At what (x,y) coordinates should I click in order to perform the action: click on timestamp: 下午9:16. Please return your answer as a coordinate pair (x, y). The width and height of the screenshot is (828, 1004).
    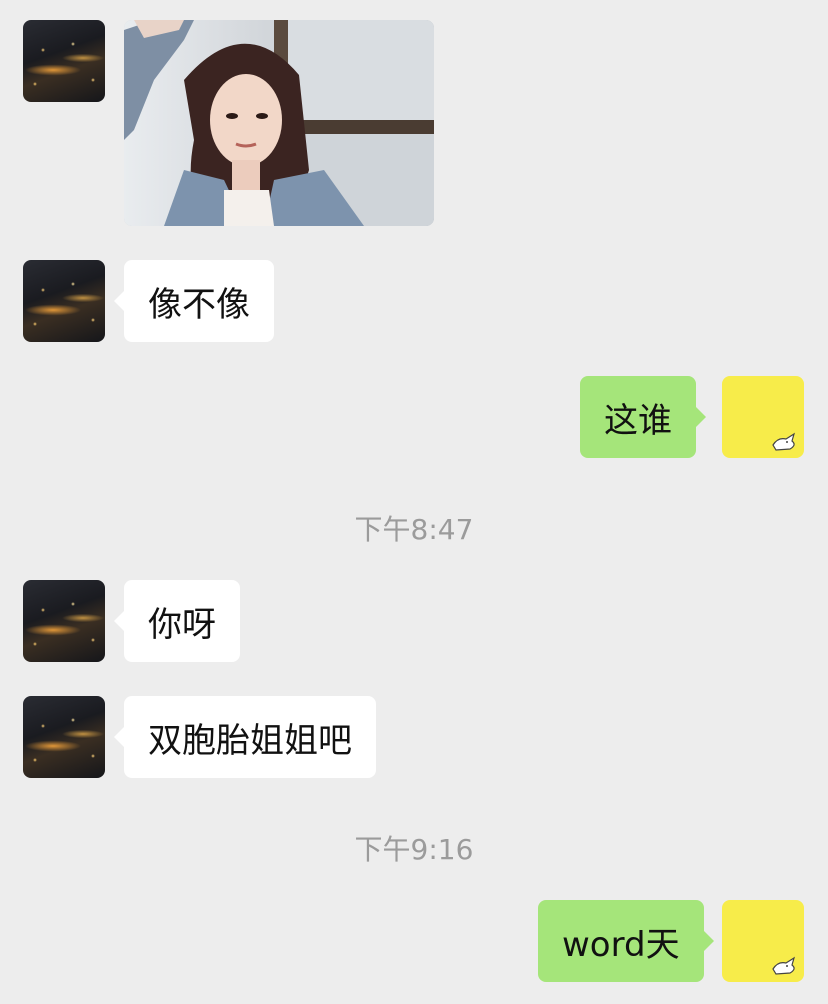
    Looking at the image, I should click on (414, 849).